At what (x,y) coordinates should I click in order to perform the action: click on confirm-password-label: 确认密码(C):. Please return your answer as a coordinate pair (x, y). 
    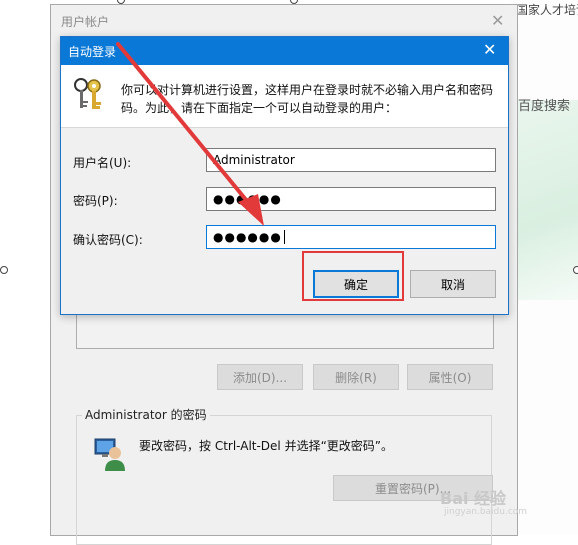
    Looking at the image, I should click on (108, 240).